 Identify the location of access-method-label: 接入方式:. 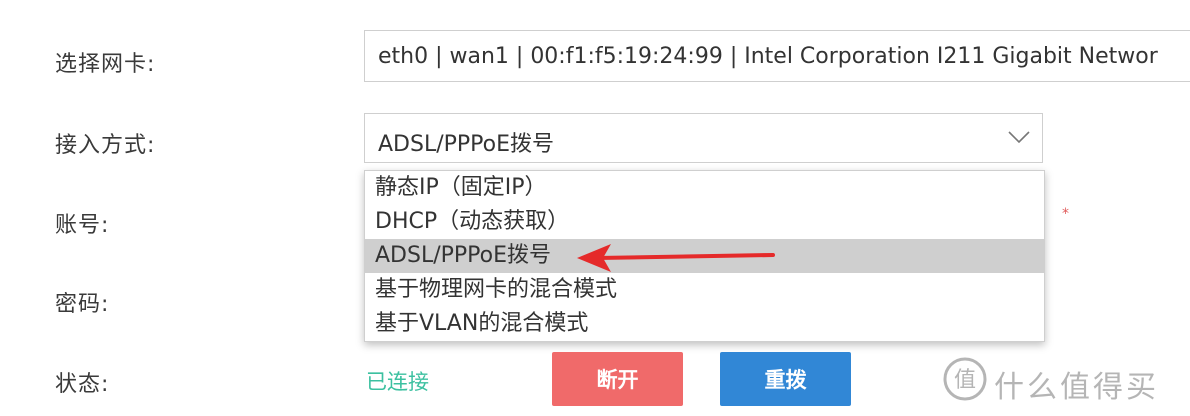
(105, 145).